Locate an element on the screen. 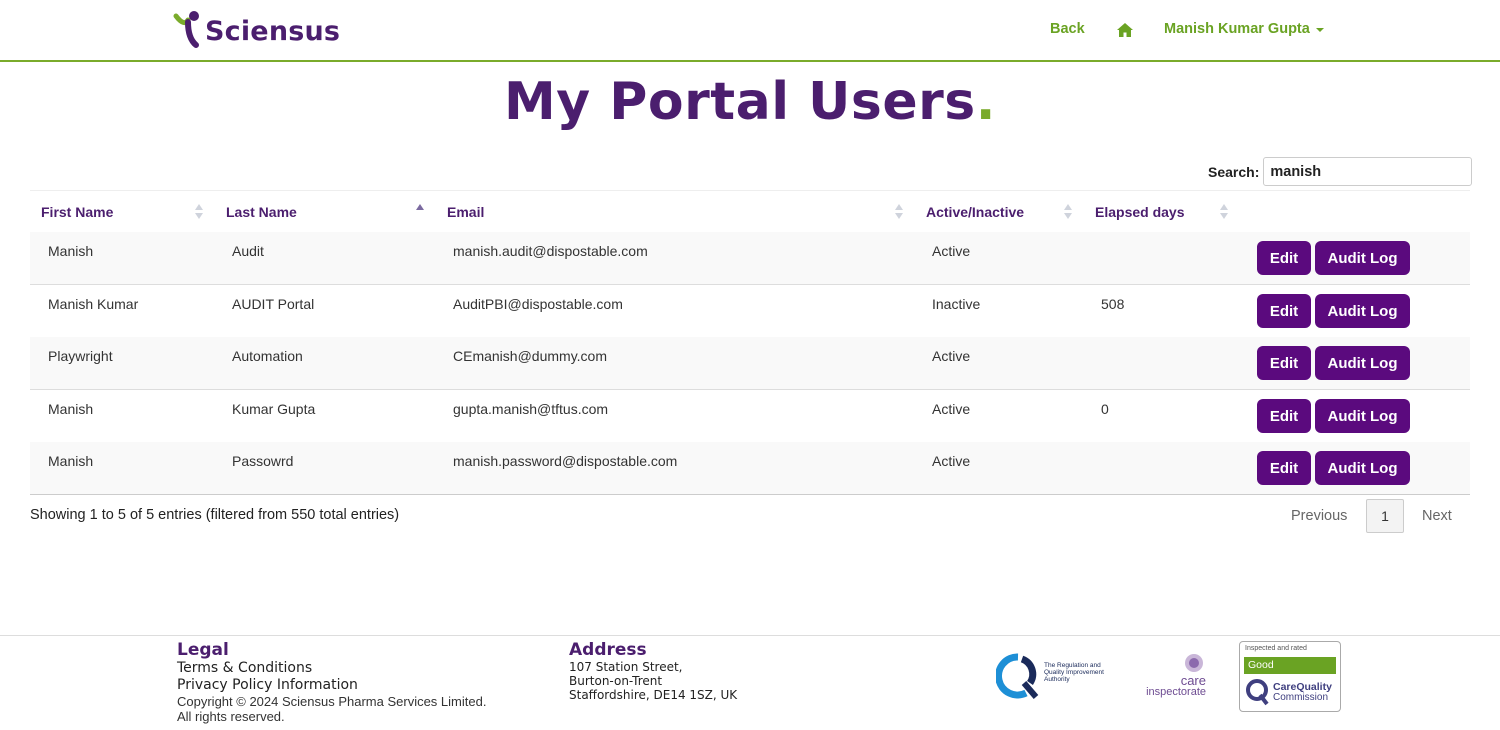 The height and width of the screenshot is (730, 1500). cqc-inspected-text: Inspected and rated is located at coordinates (1276, 648).